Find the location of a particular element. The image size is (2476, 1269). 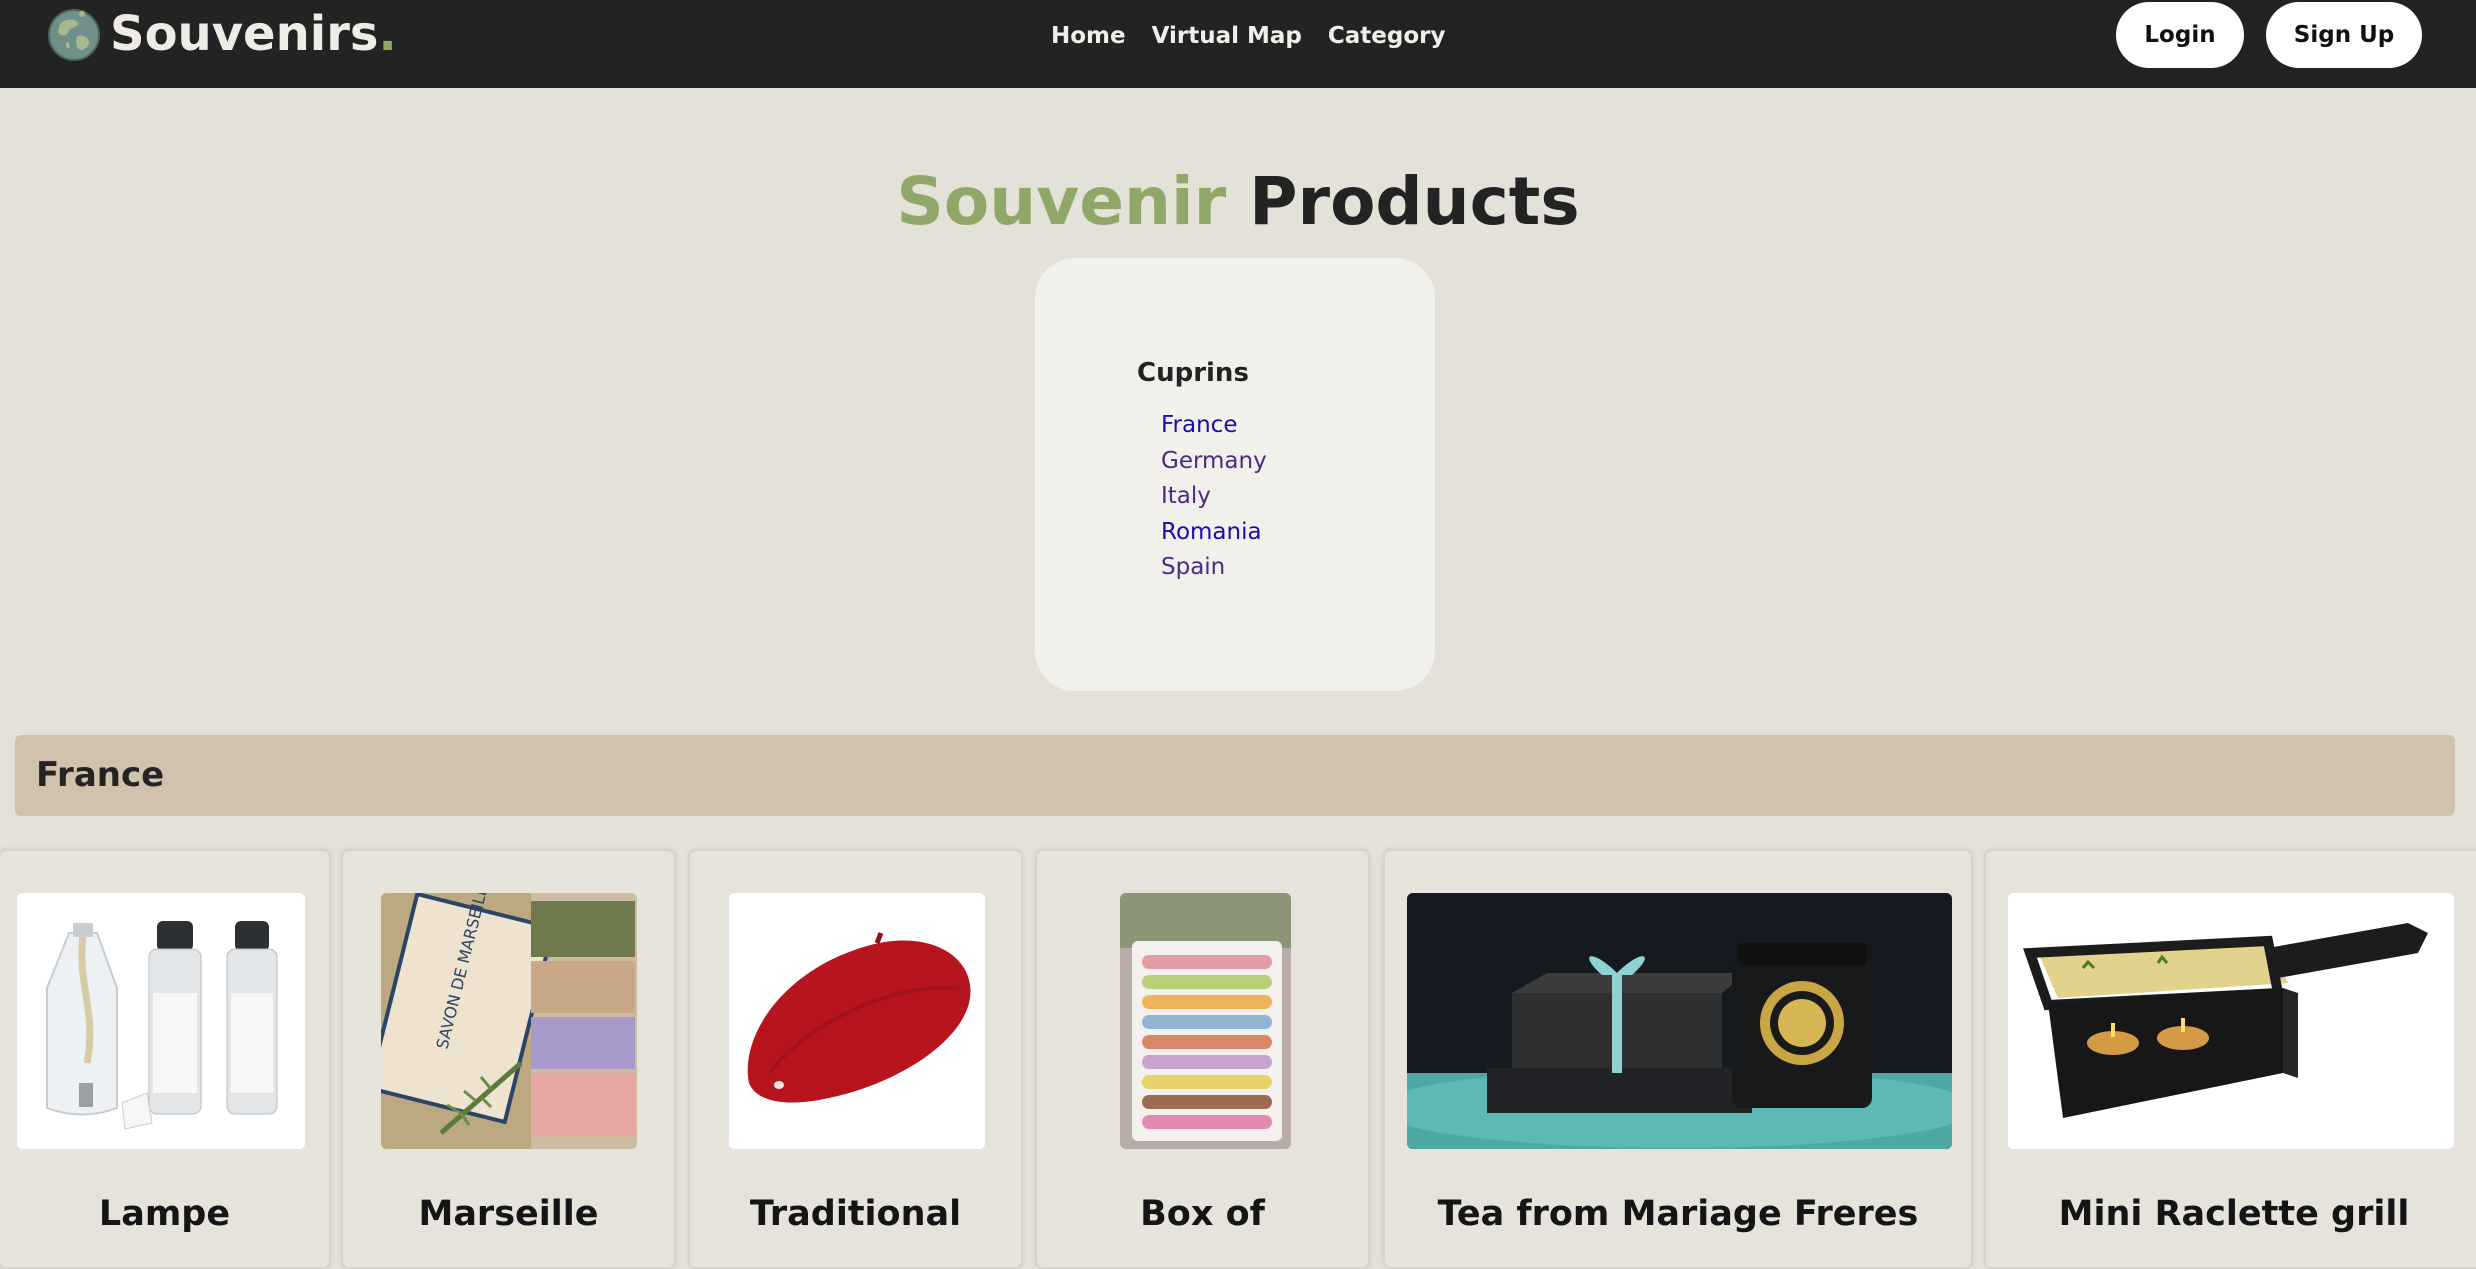

nav-home: Home is located at coordinates (1088, 36).